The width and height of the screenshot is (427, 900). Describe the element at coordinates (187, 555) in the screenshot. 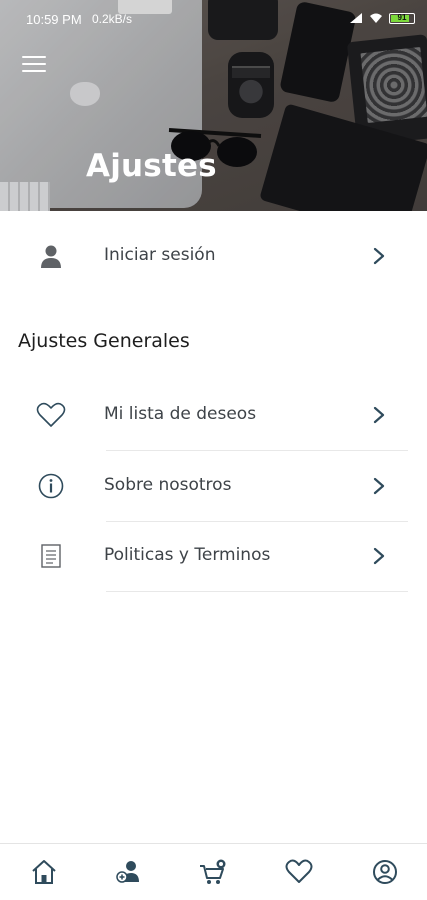

I see `policies-label: Politicas y Terminos` at that location.